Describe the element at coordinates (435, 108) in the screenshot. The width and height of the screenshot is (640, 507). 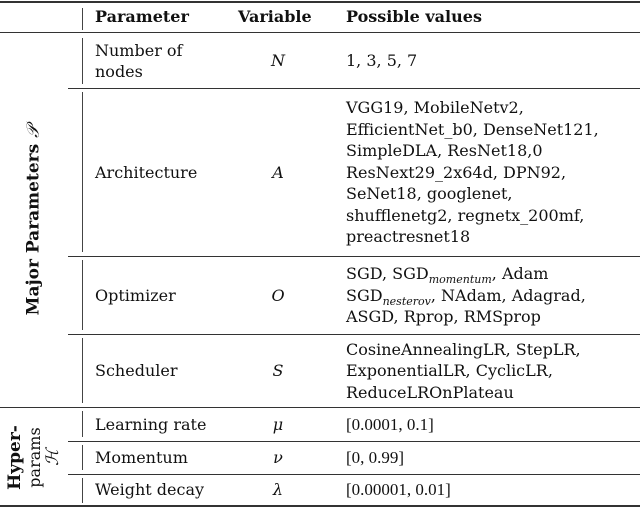
I see `value-line: VGG19, MobileNetv2,` at that location.